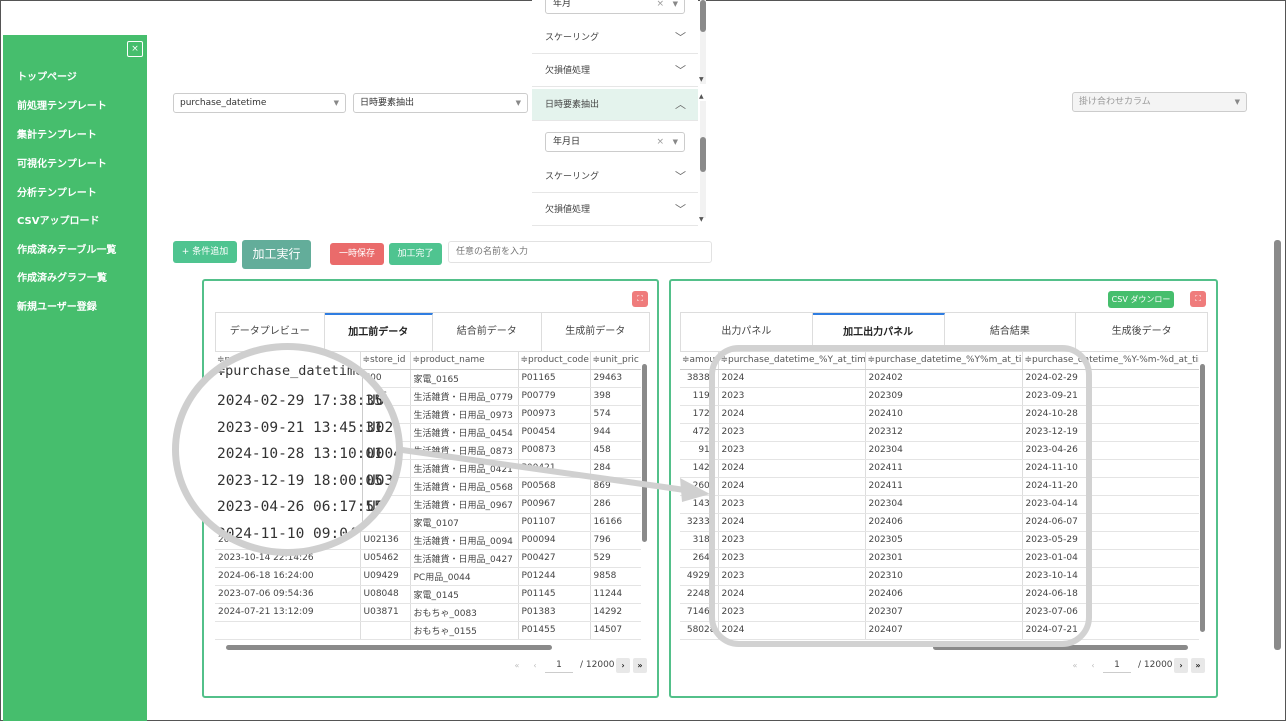 This screenshot has width=1286, height=721. I want to click on accordion-scaling-2: スケーリング ﹀, so click(615, 177).